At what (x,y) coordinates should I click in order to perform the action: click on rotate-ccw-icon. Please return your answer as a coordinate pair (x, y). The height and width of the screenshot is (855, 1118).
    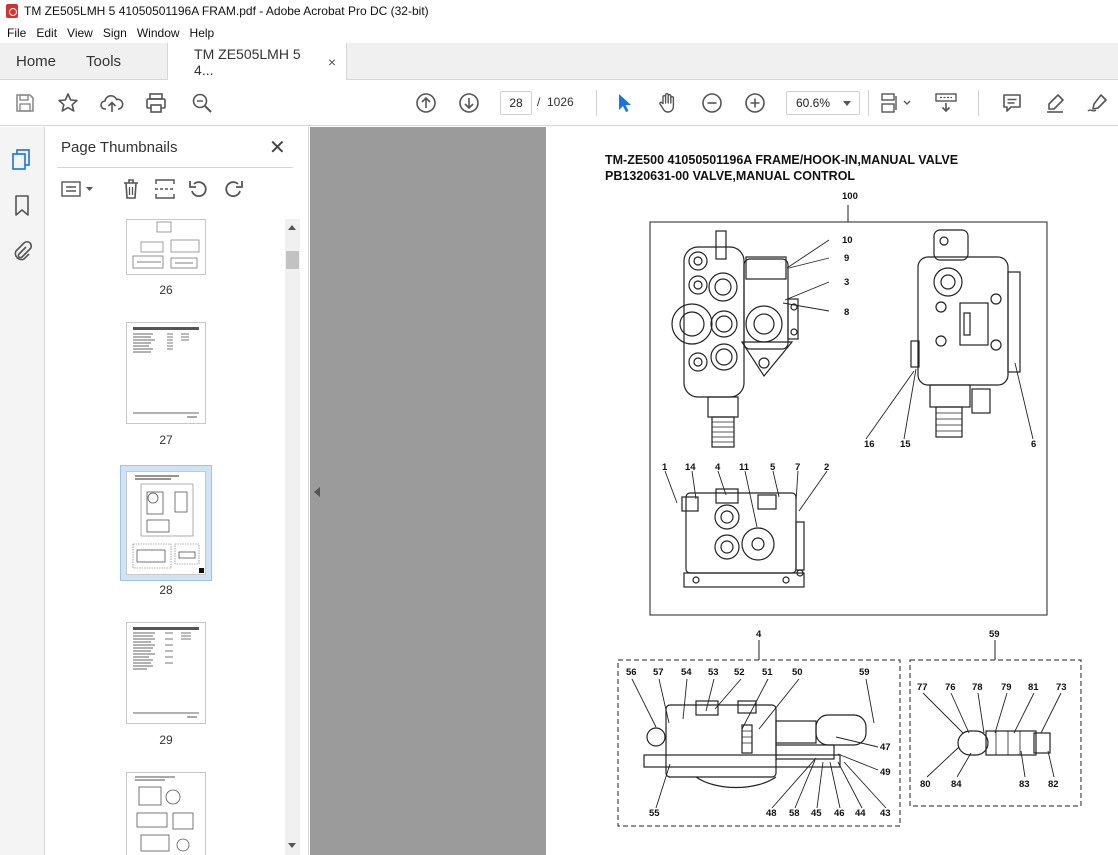
    Looking at the image, I should click on (199, 189).